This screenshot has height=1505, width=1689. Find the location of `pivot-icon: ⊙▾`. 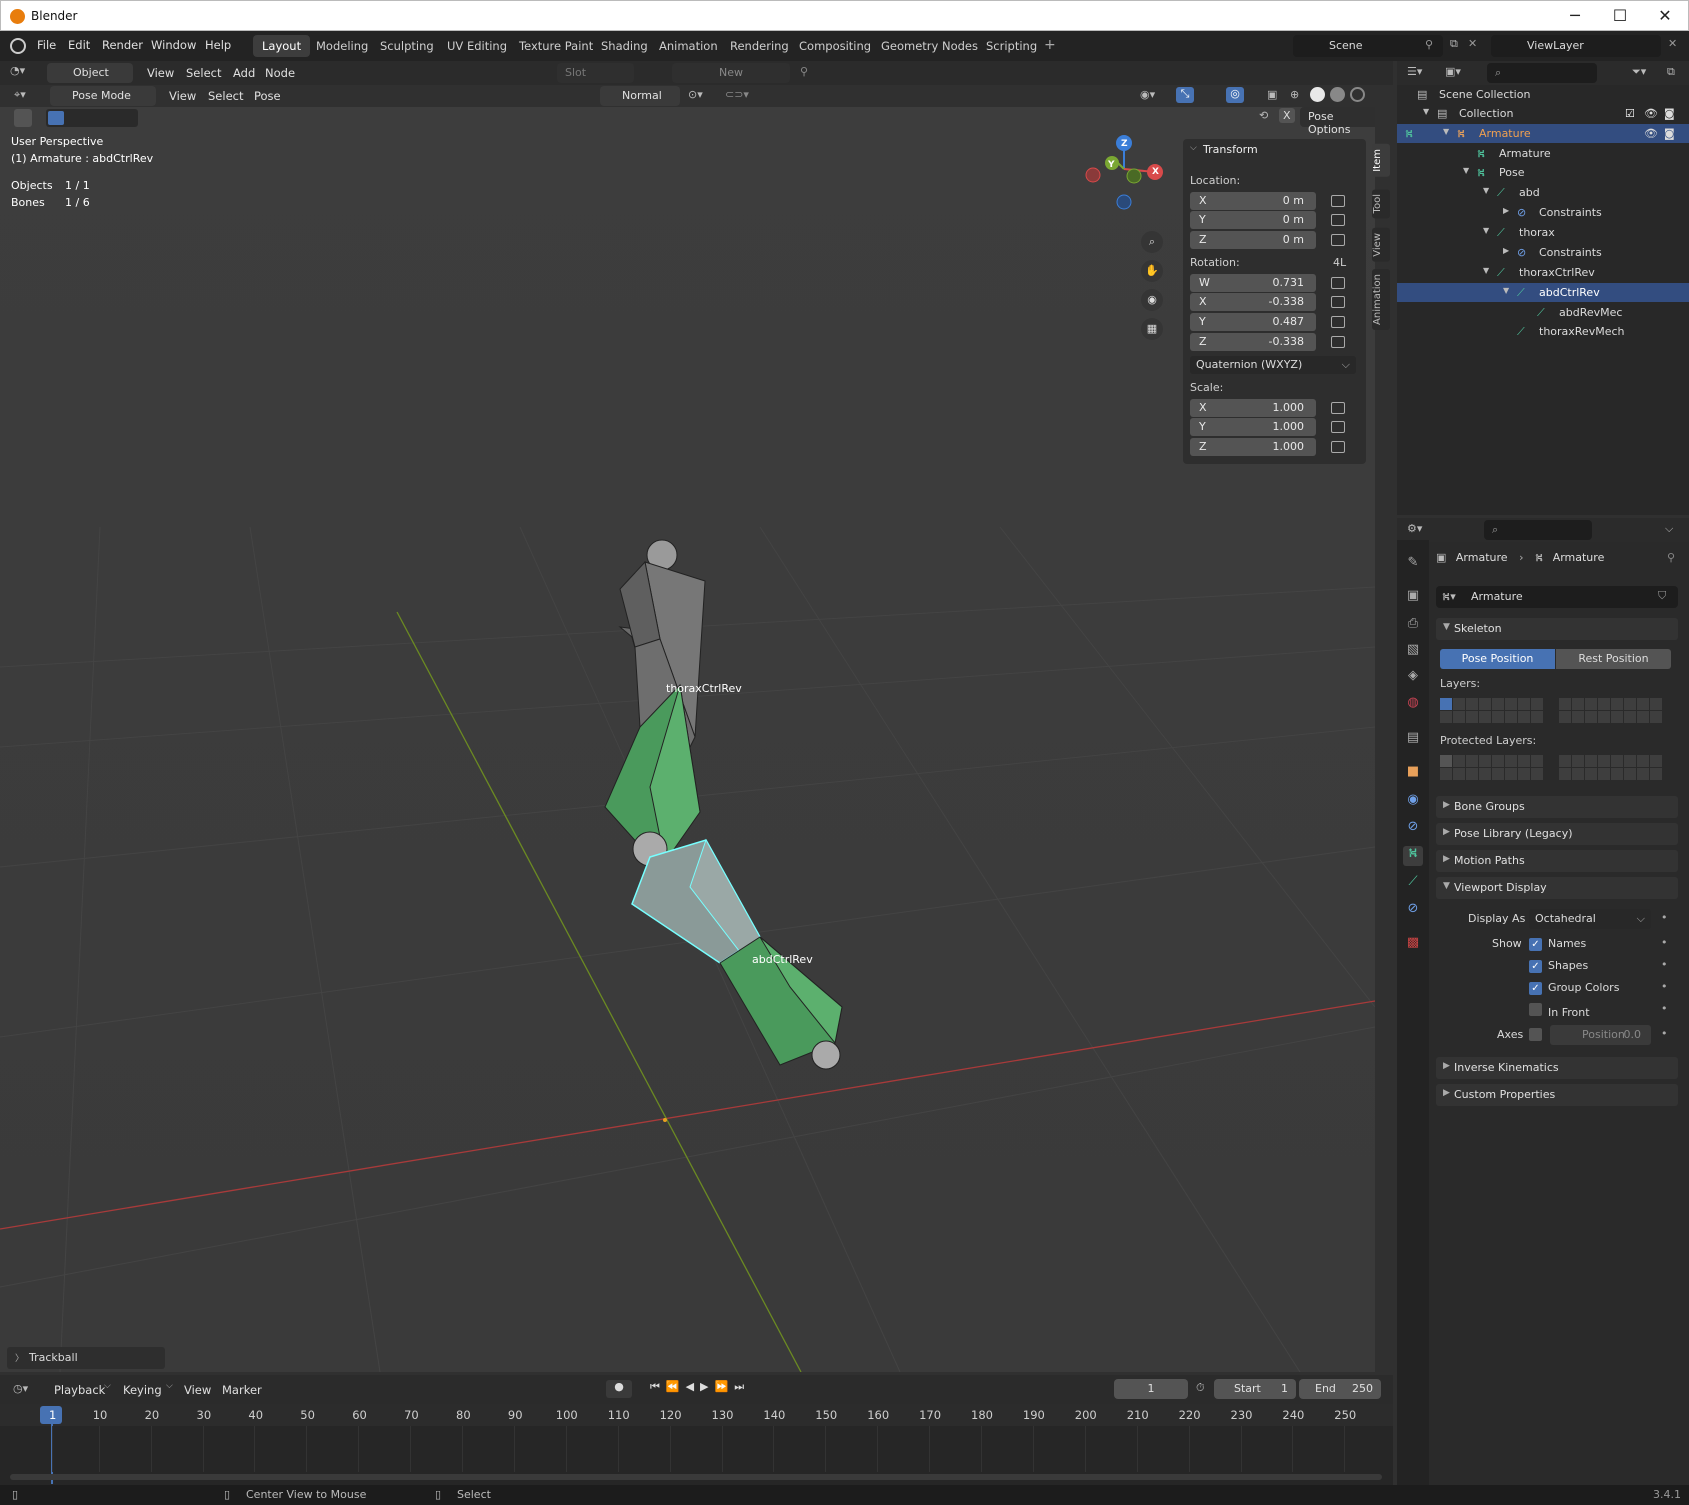

pivot-icon: ⊙▾ is located at coordinates (695, 94).